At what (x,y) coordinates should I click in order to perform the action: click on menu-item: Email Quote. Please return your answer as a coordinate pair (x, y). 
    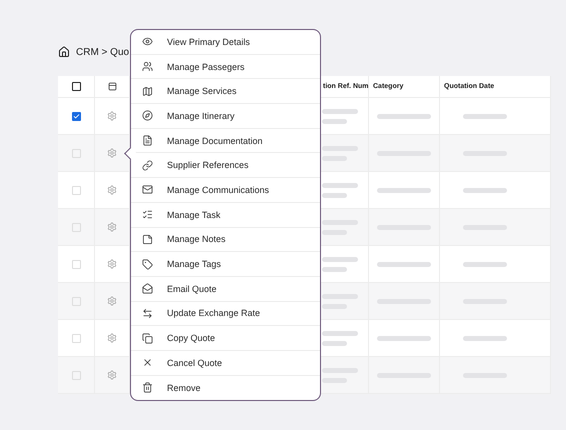
    Looking at the image, I should click on (225, 289).